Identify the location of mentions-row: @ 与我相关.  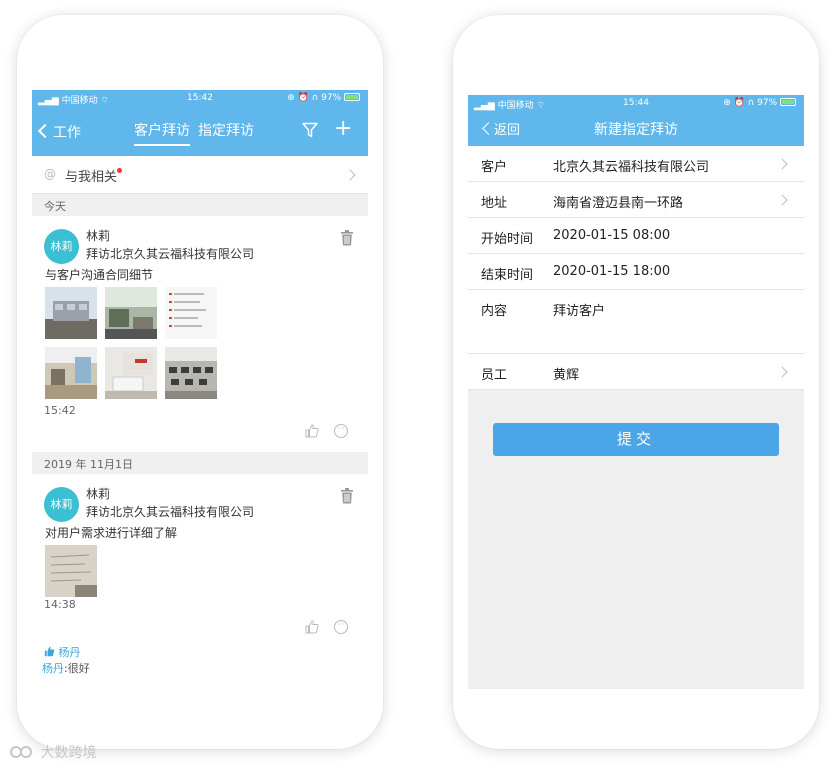
(200, 175).